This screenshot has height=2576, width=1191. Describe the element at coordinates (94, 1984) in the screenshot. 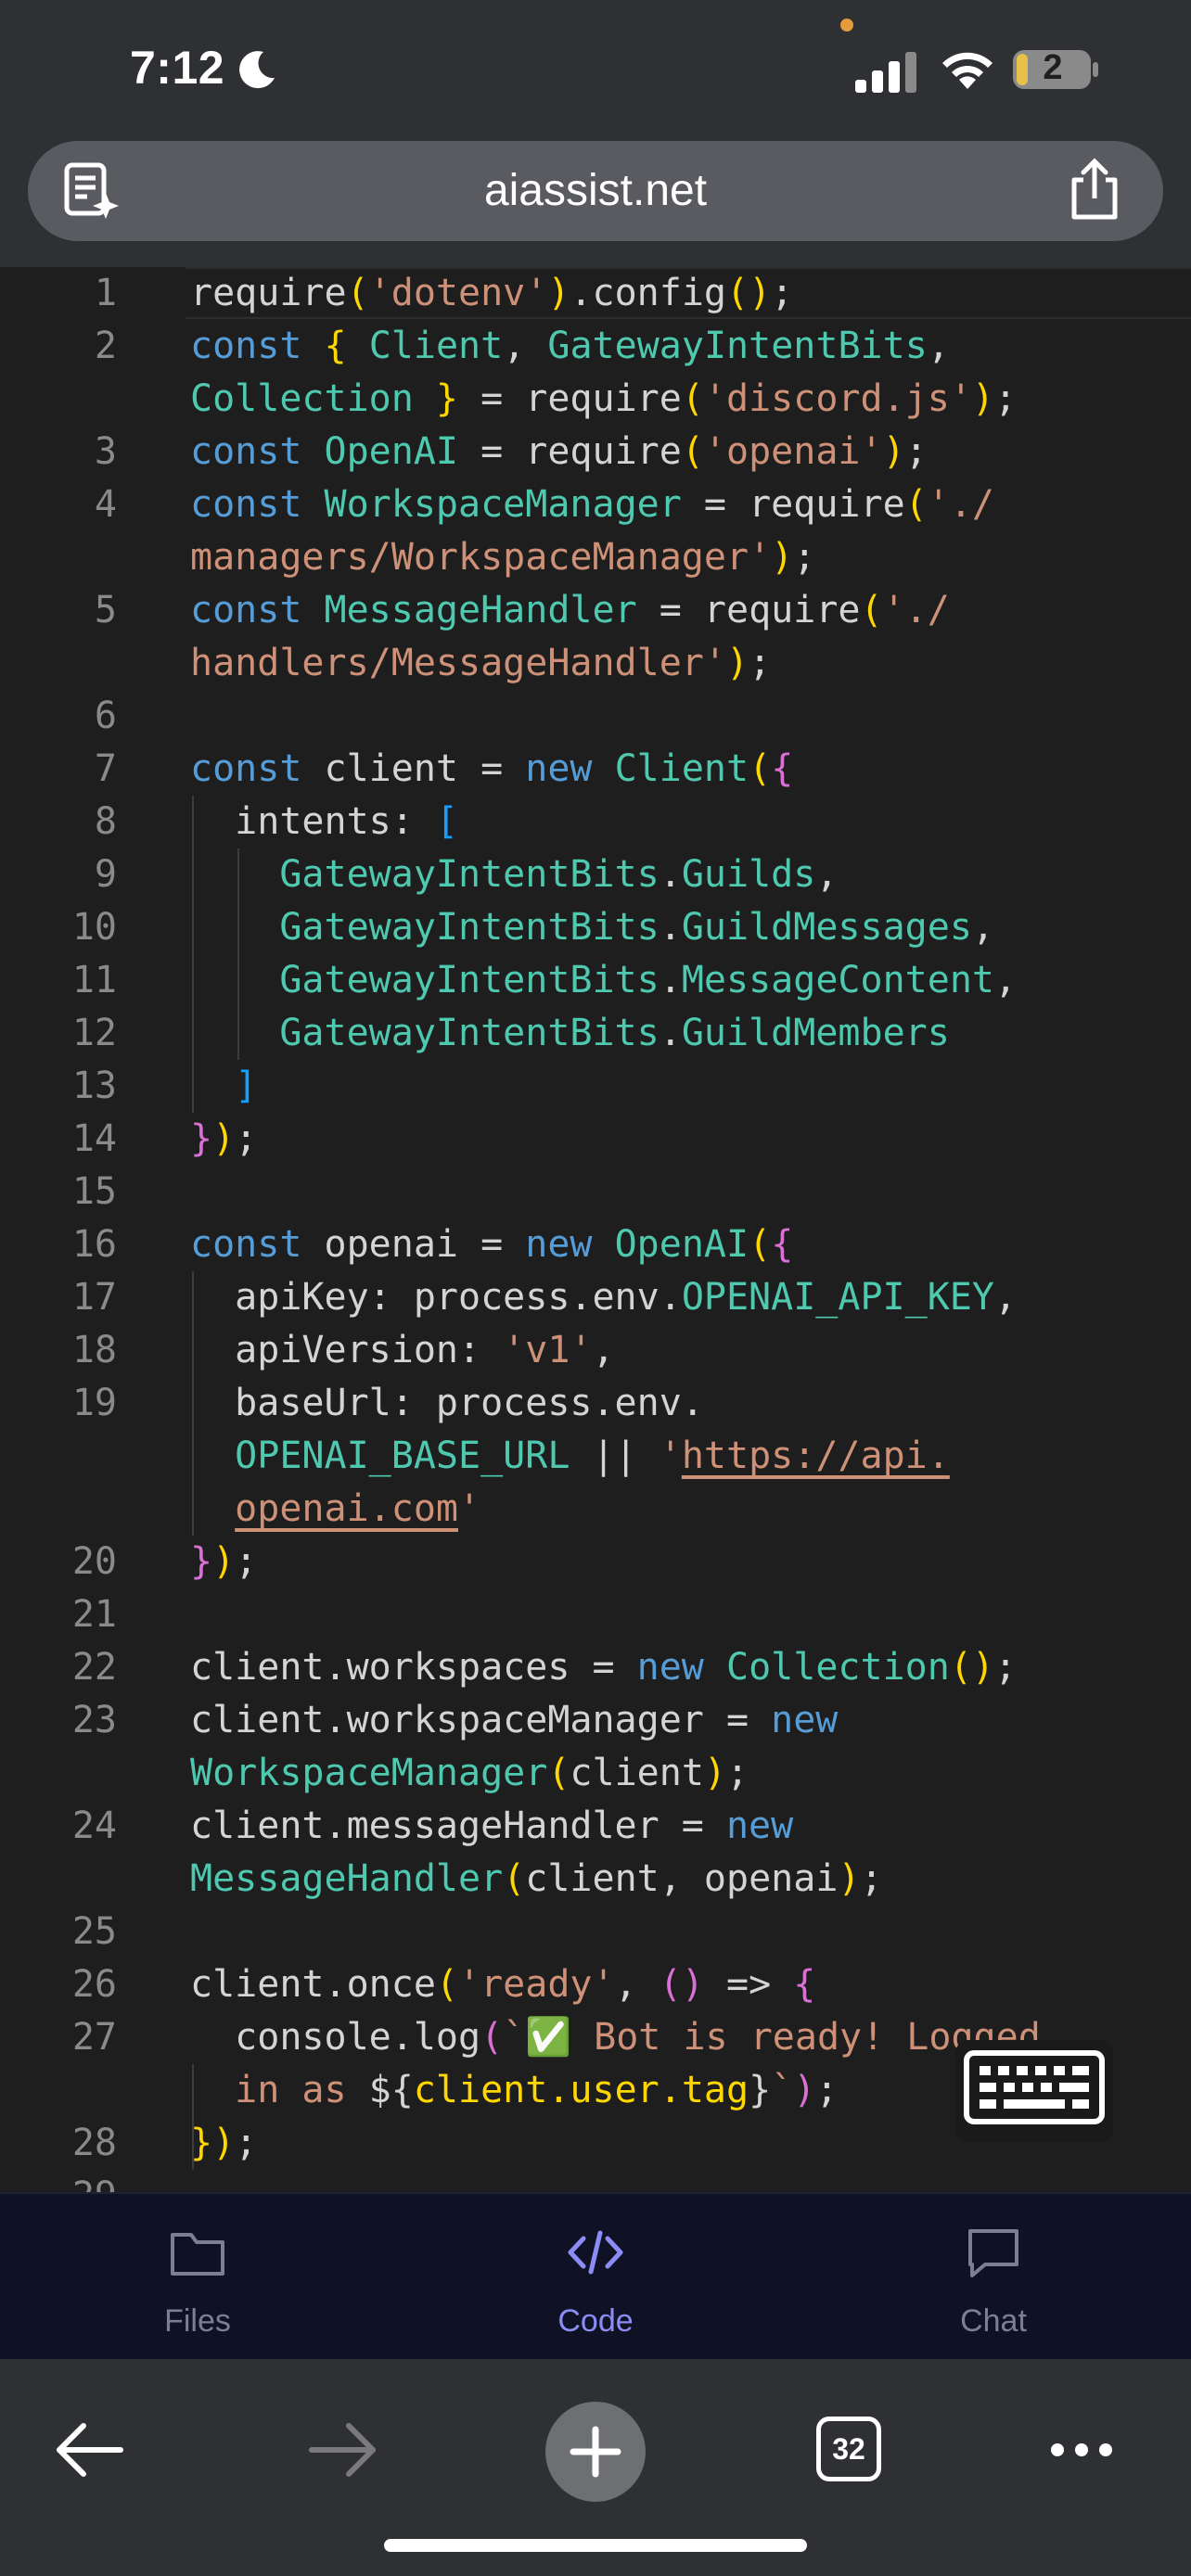

I see `line-number: 26` at that location.